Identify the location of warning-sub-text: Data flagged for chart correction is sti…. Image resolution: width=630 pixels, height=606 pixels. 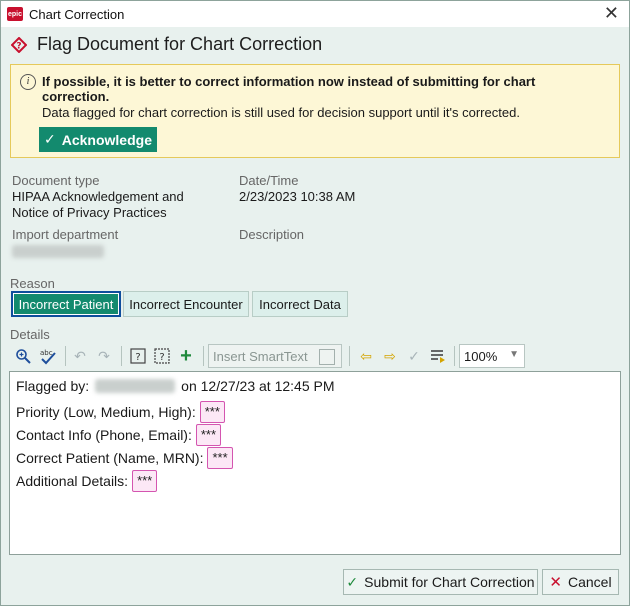
(281, 112).